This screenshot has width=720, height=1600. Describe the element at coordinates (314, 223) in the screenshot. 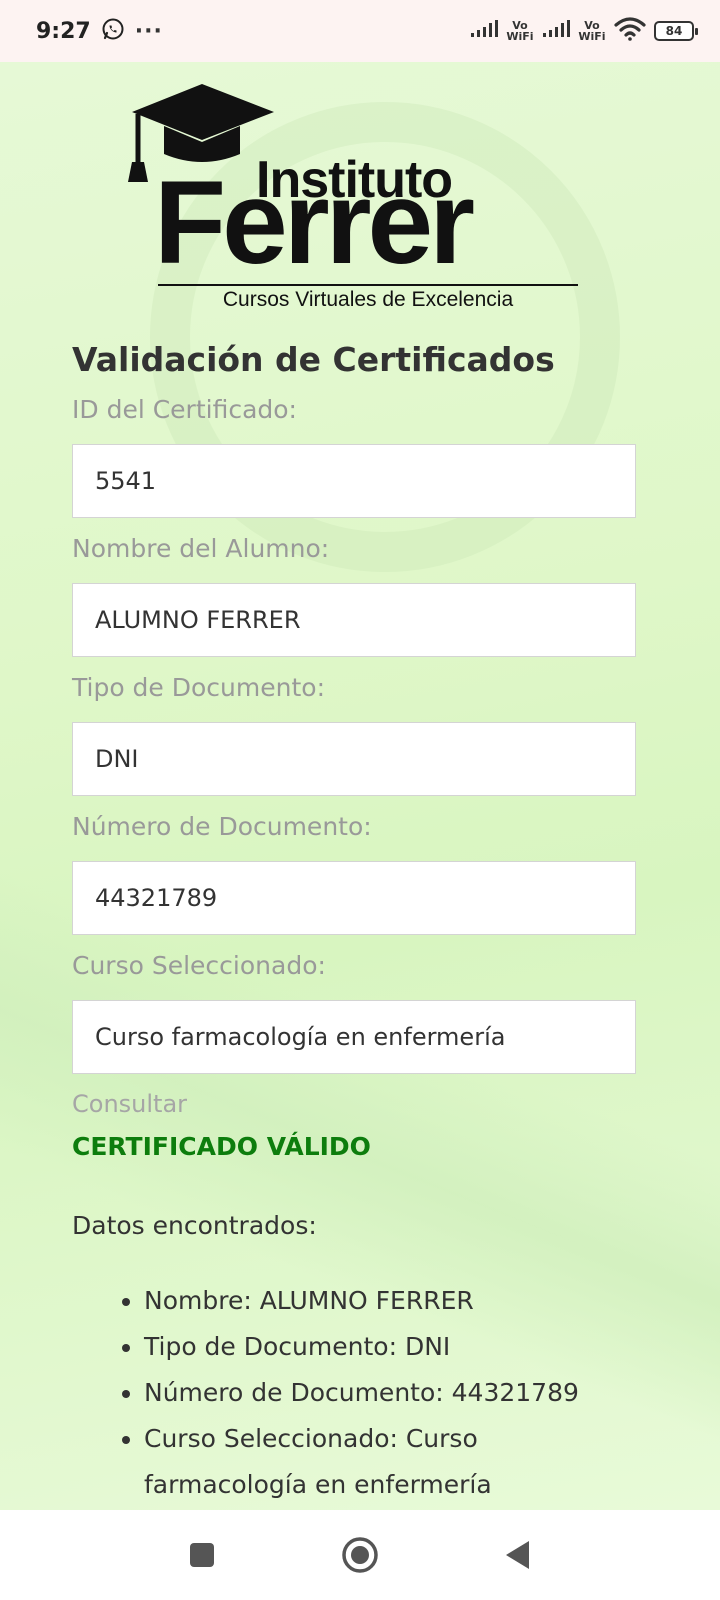

I see `logo-ferrer-text: Ferrer` at that location.